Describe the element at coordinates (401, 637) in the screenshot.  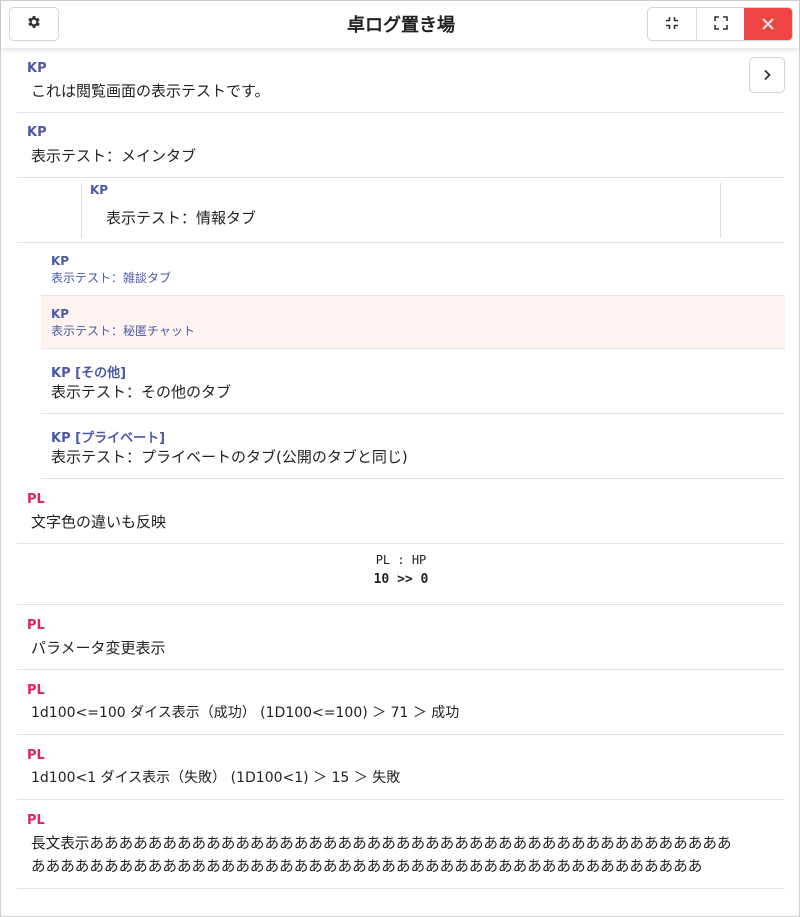
I see `log-entry: PL パラメータ変更表示` at that location.